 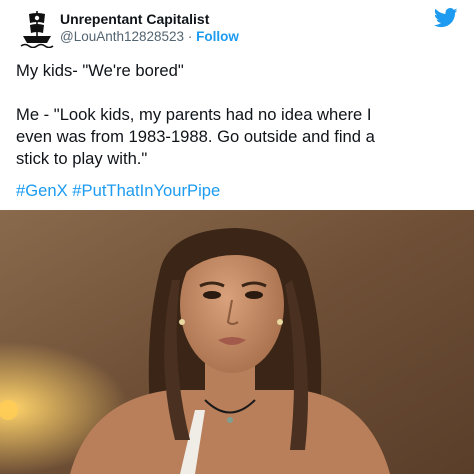 I want to click on display-name: Unrepentant Capitalist, so click(x=134, y=19).